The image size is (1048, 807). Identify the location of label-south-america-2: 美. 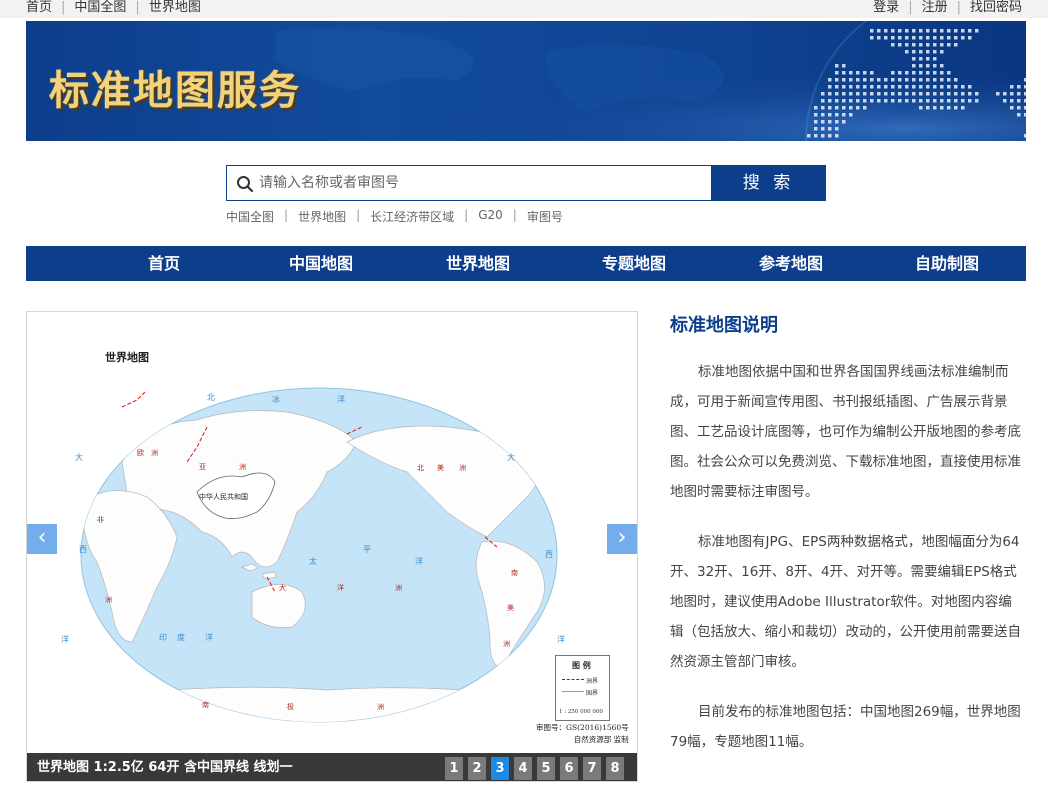
(510, 607).